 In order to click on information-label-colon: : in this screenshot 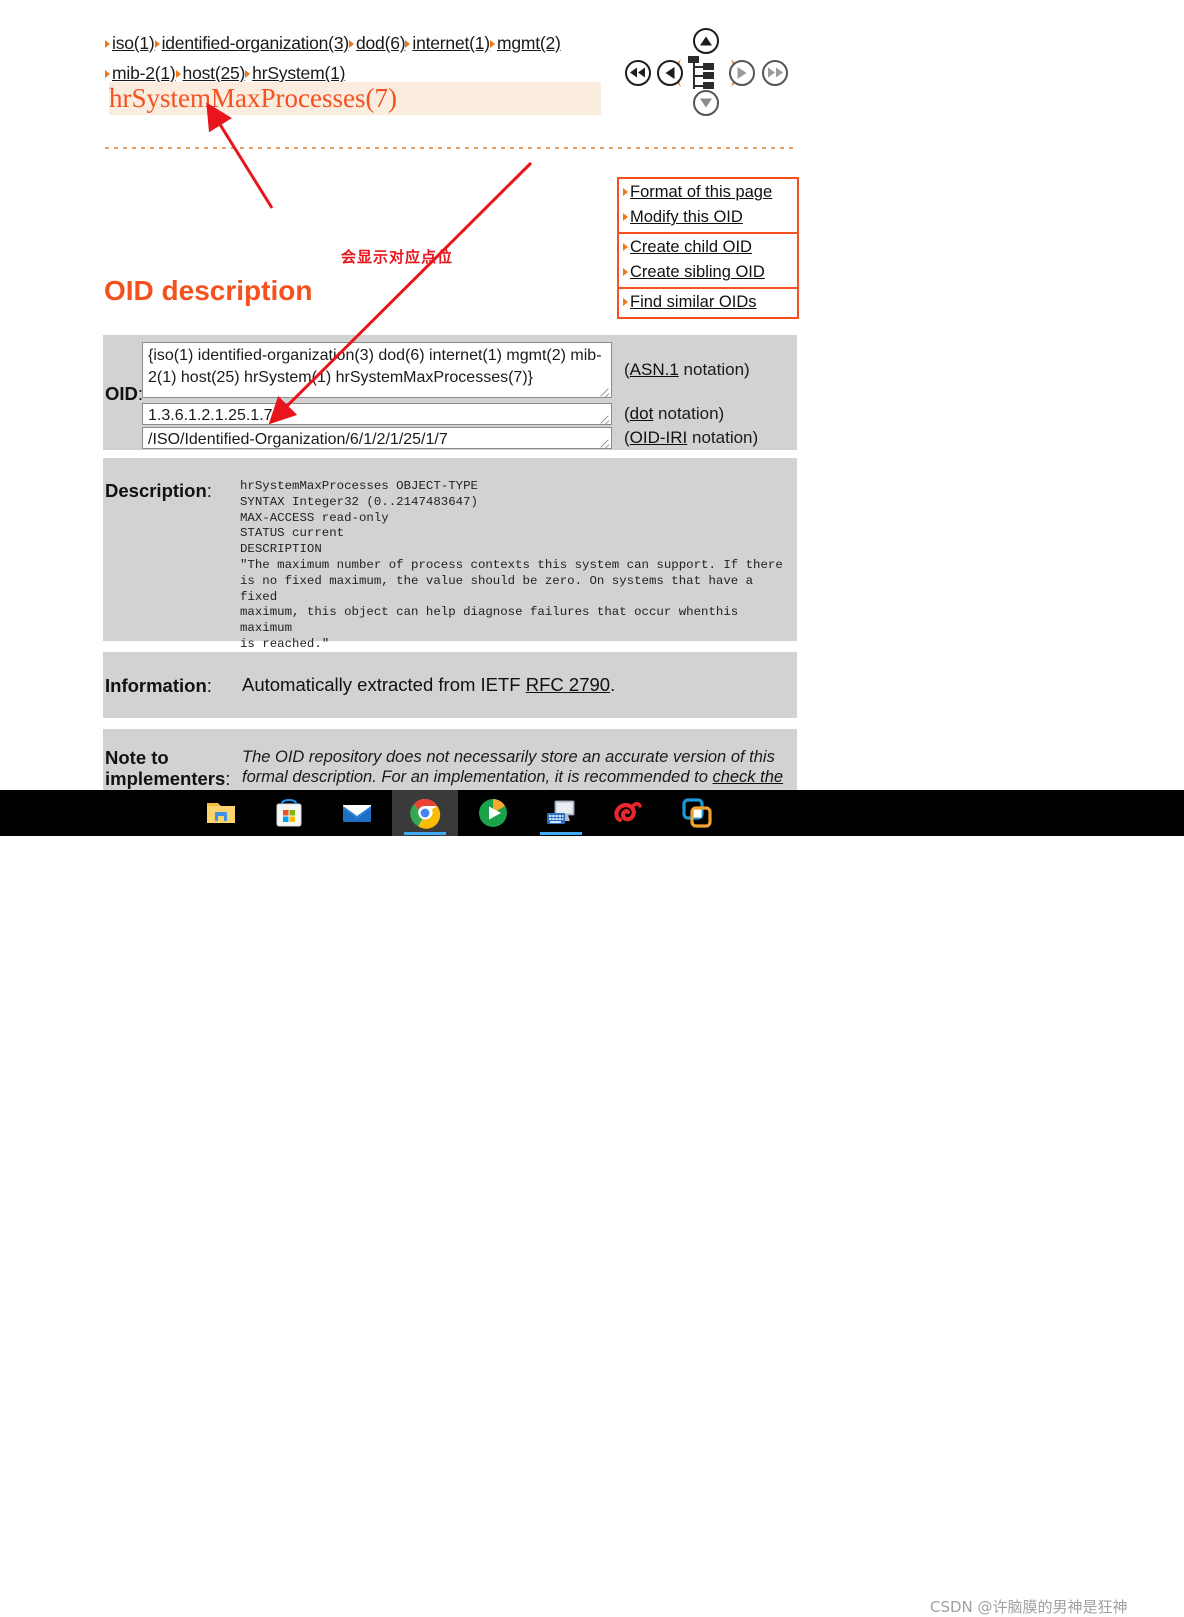, I will do `click(209, 685)`.